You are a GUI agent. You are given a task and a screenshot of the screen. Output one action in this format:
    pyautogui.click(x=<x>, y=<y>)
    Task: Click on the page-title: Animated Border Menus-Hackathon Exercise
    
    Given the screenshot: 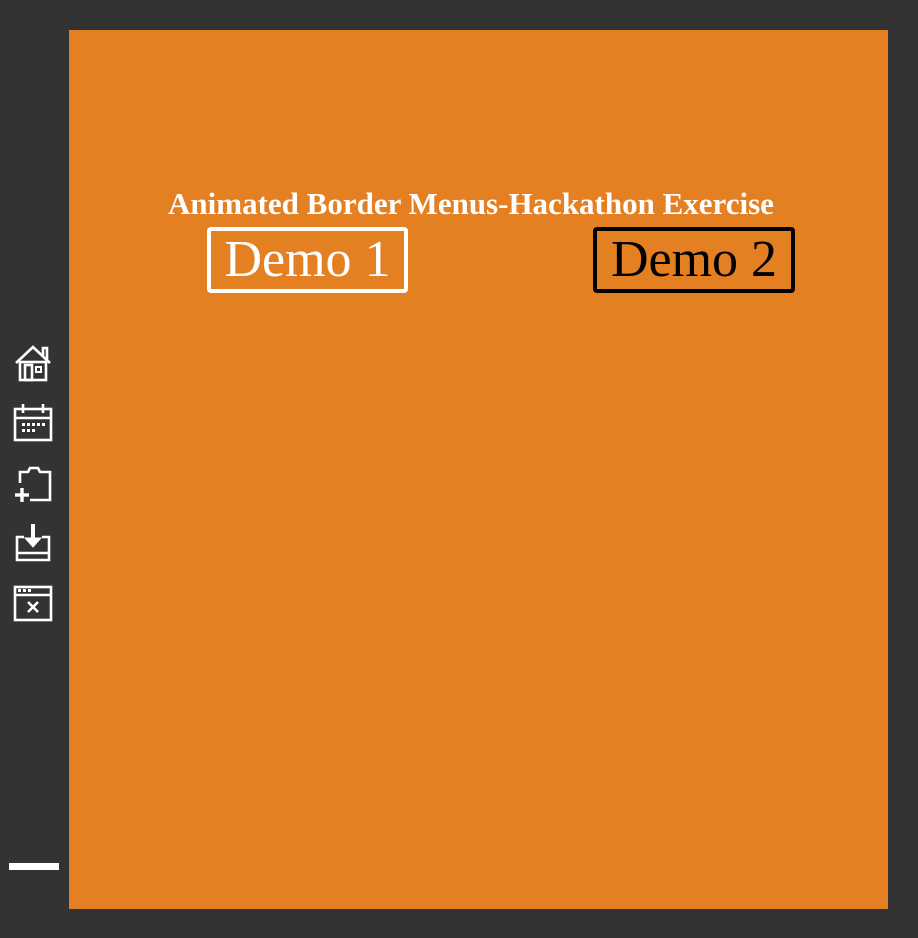 What is the action you would take?
    pyautogui.click(x=471, y=203)
    